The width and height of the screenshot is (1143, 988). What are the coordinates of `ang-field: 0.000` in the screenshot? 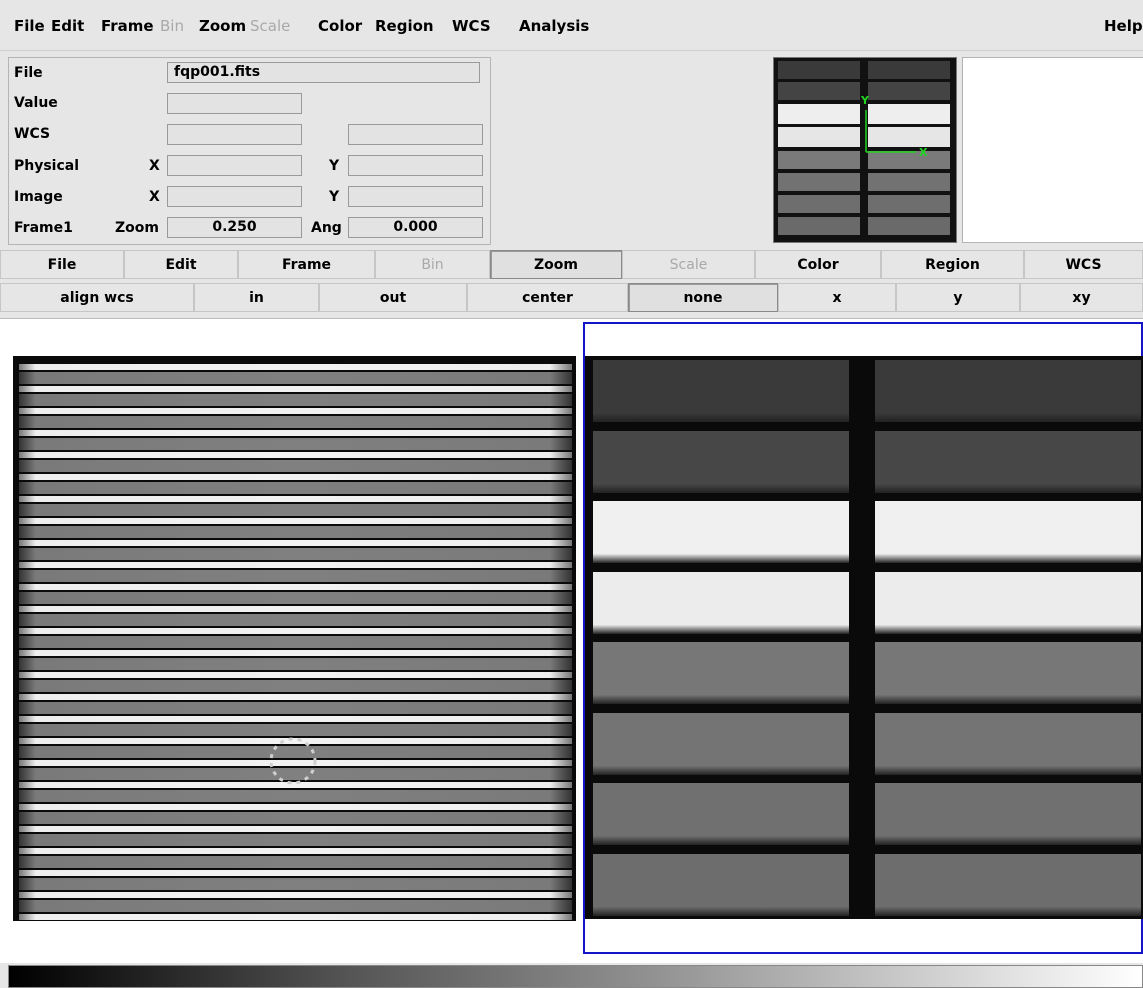 It's located at (415, 227).